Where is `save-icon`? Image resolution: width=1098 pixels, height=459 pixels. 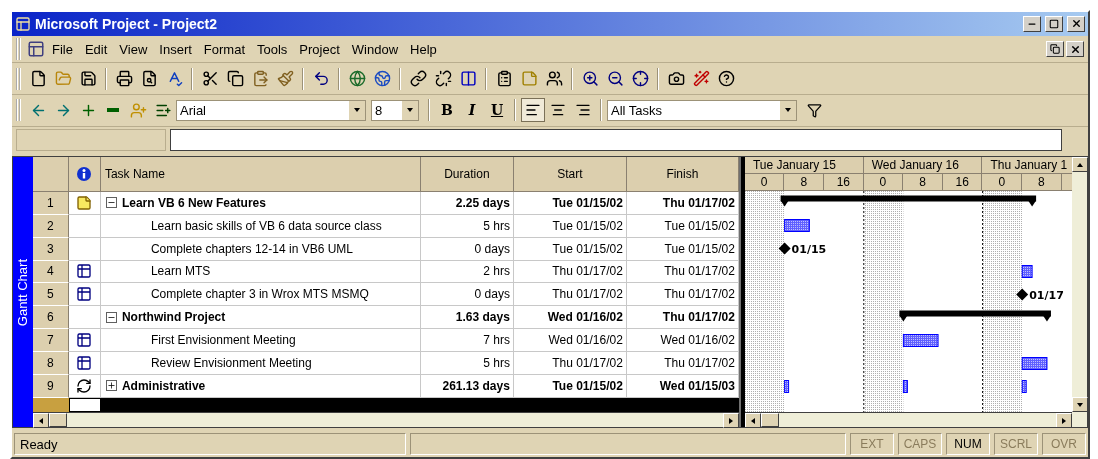 save-icon is located at coordinates (88, 79).